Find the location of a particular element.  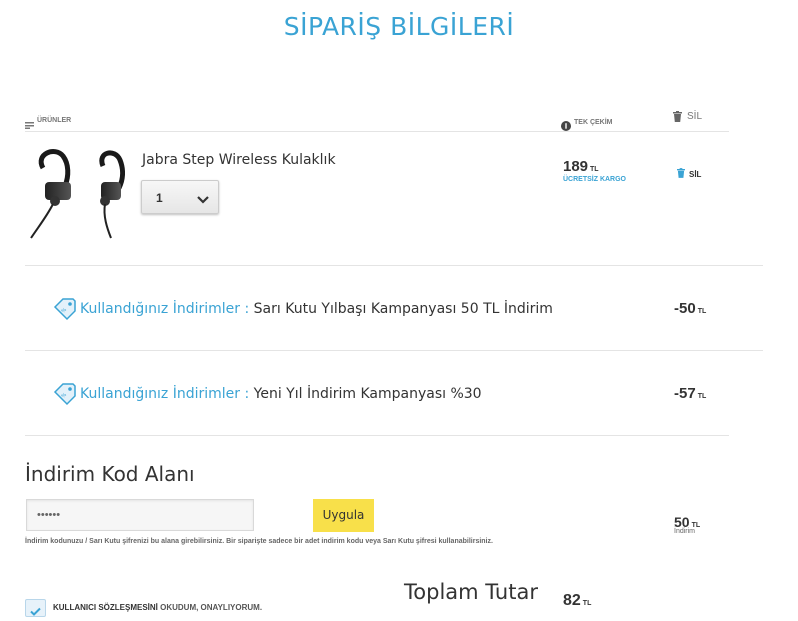

product-divider is located at coordinates (394, 265).